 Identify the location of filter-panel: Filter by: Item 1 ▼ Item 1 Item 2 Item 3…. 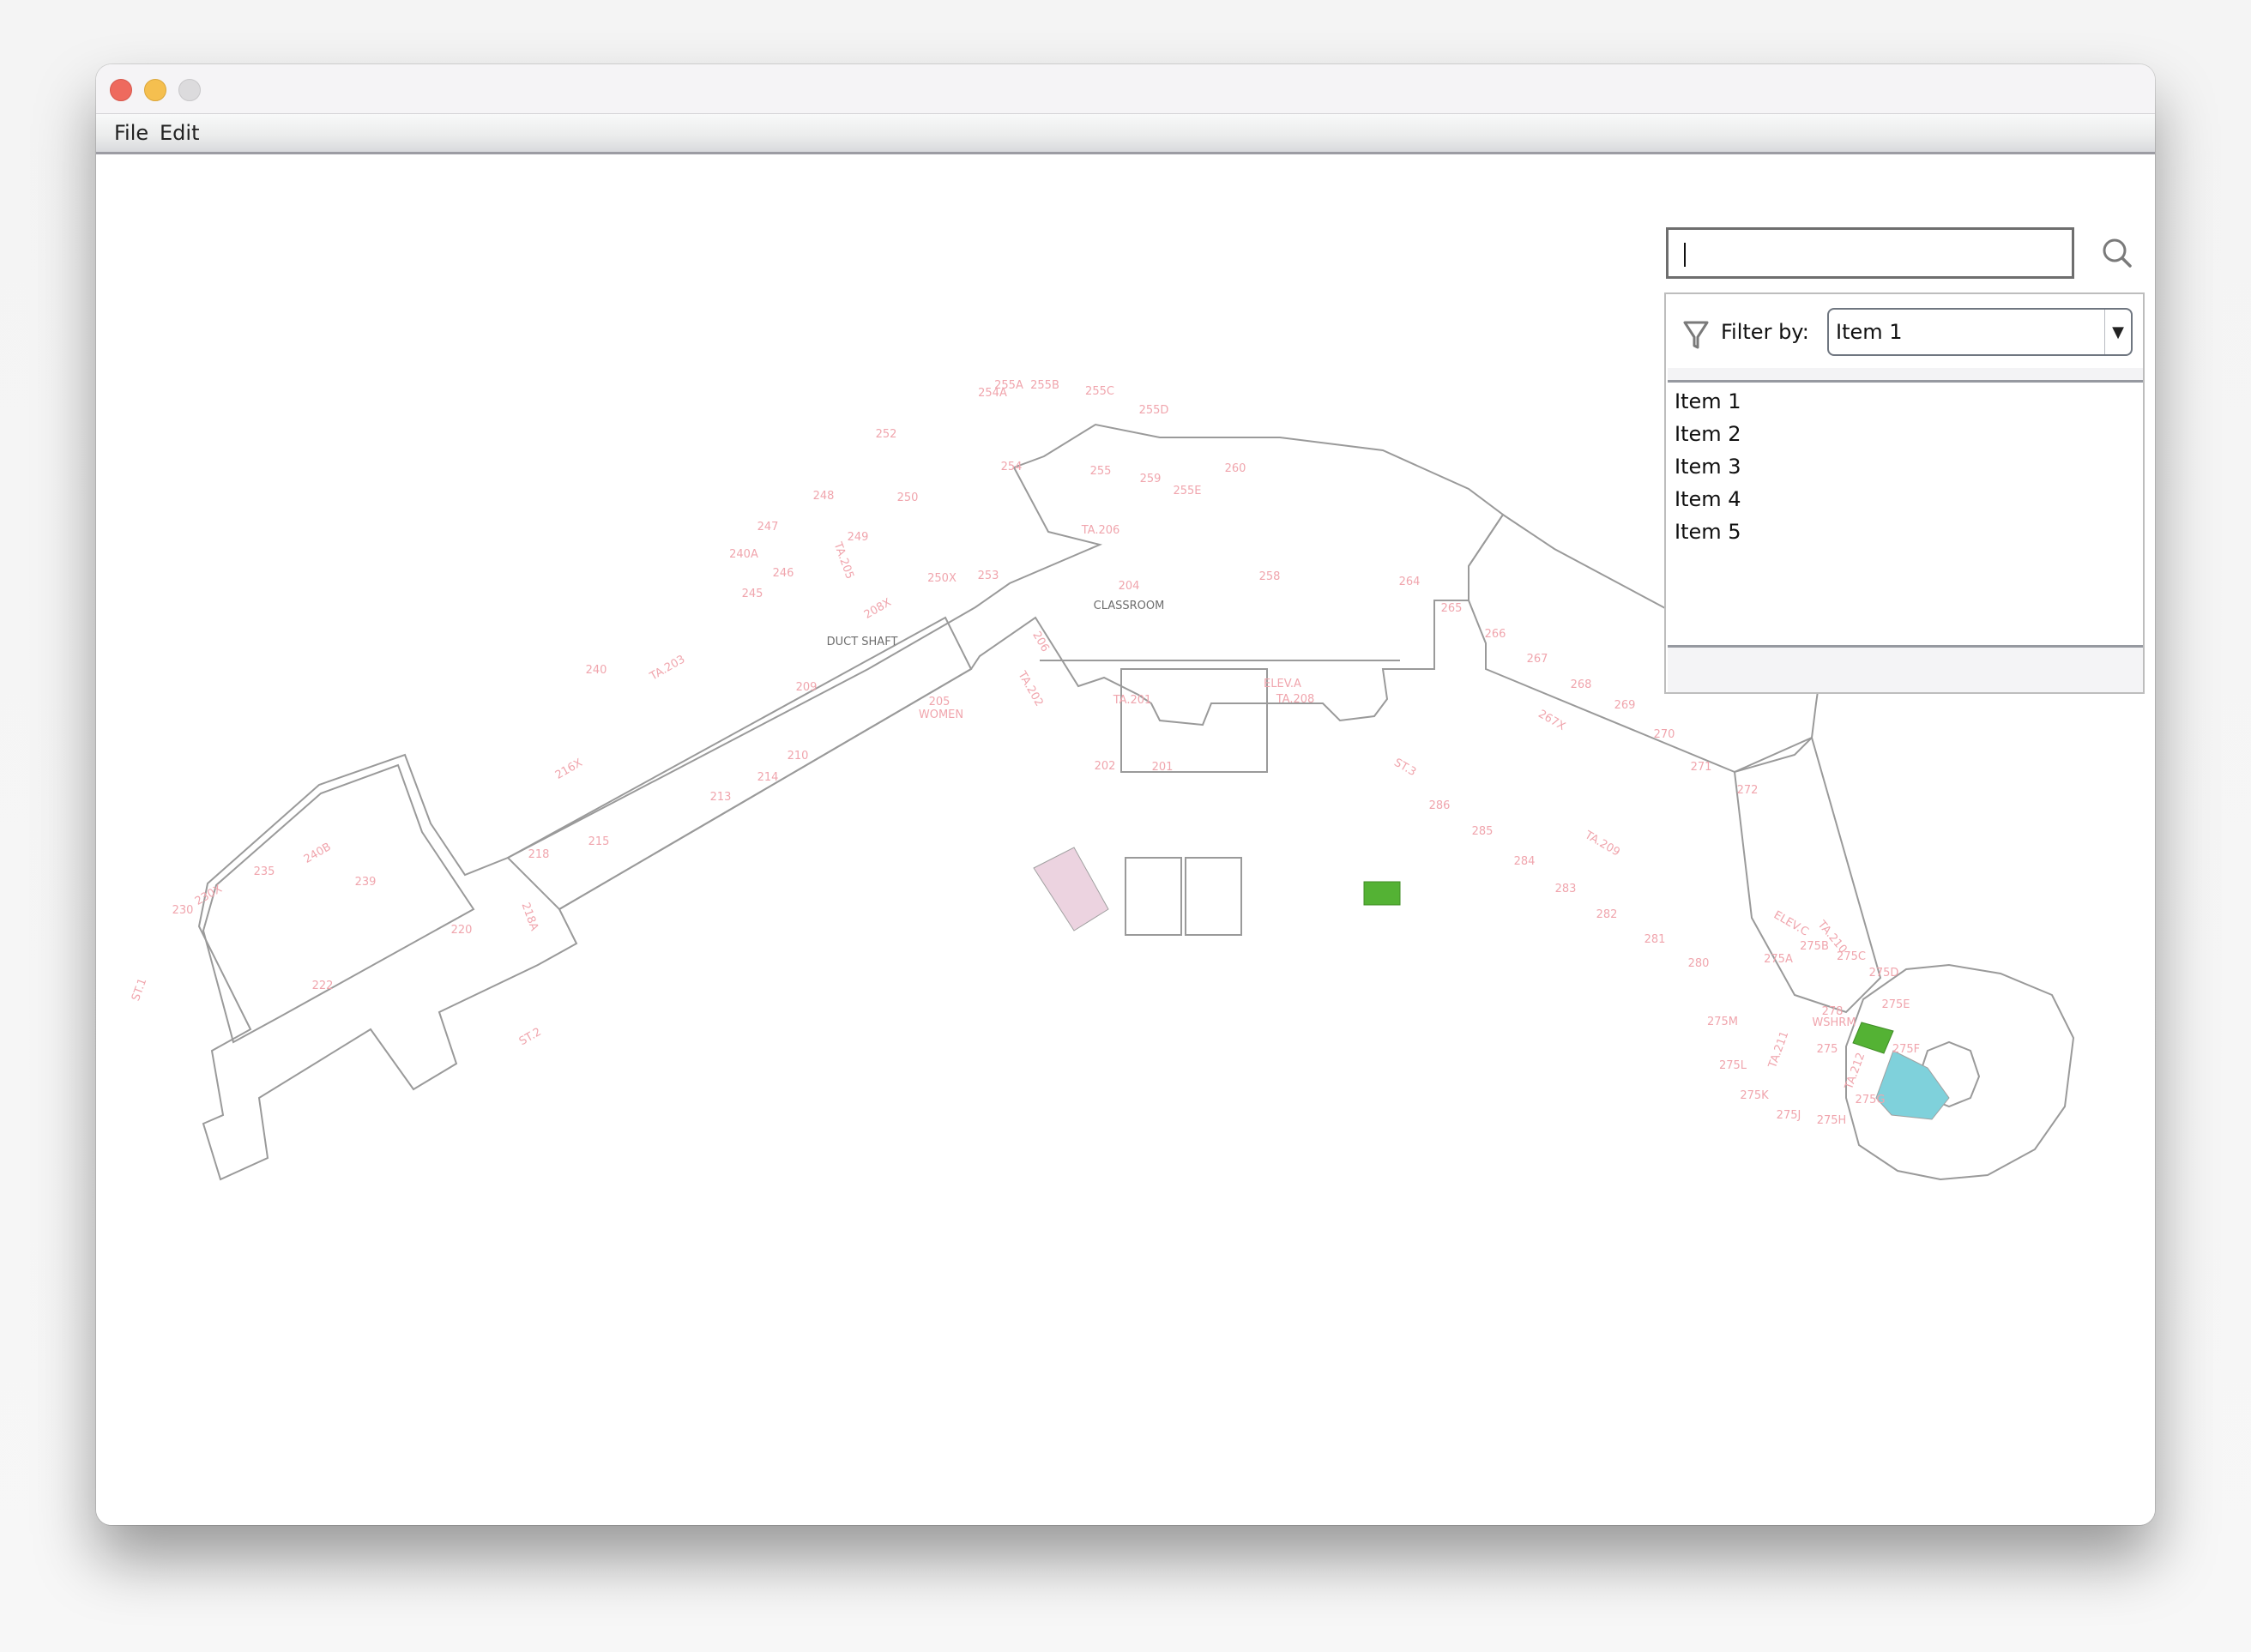
(1904, 493).